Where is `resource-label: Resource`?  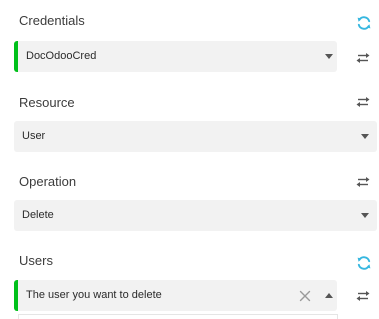
resource-label: Resource is located at coordinates (47, 102).